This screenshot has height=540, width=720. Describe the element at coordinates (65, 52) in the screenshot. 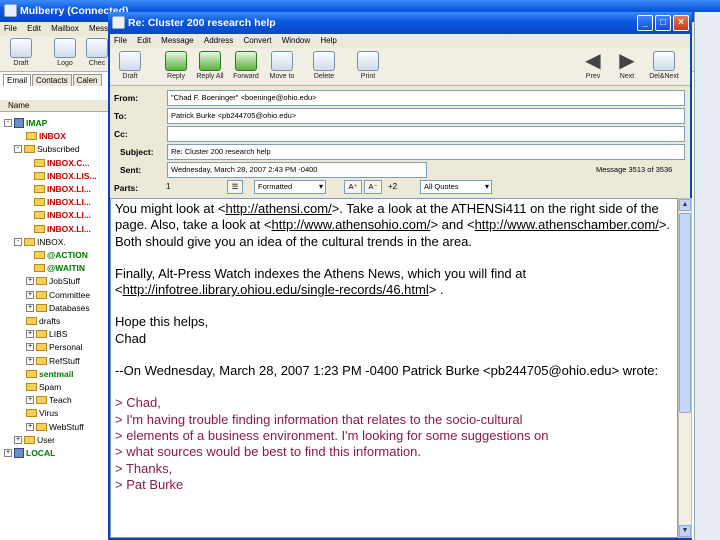

I see `main-logout-button: Logo` at that location.